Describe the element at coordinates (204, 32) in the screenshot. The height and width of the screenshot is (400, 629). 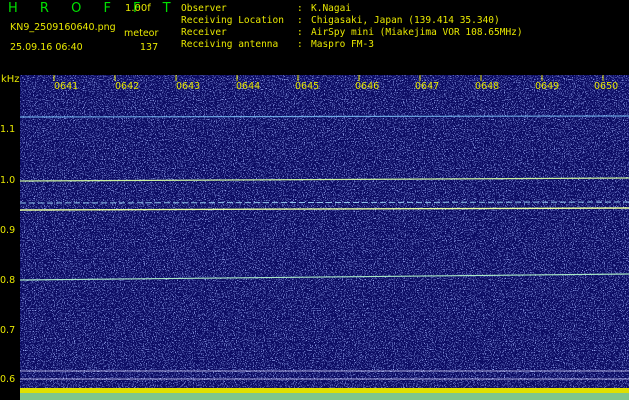
I see `info-label: Receiver` at that location.